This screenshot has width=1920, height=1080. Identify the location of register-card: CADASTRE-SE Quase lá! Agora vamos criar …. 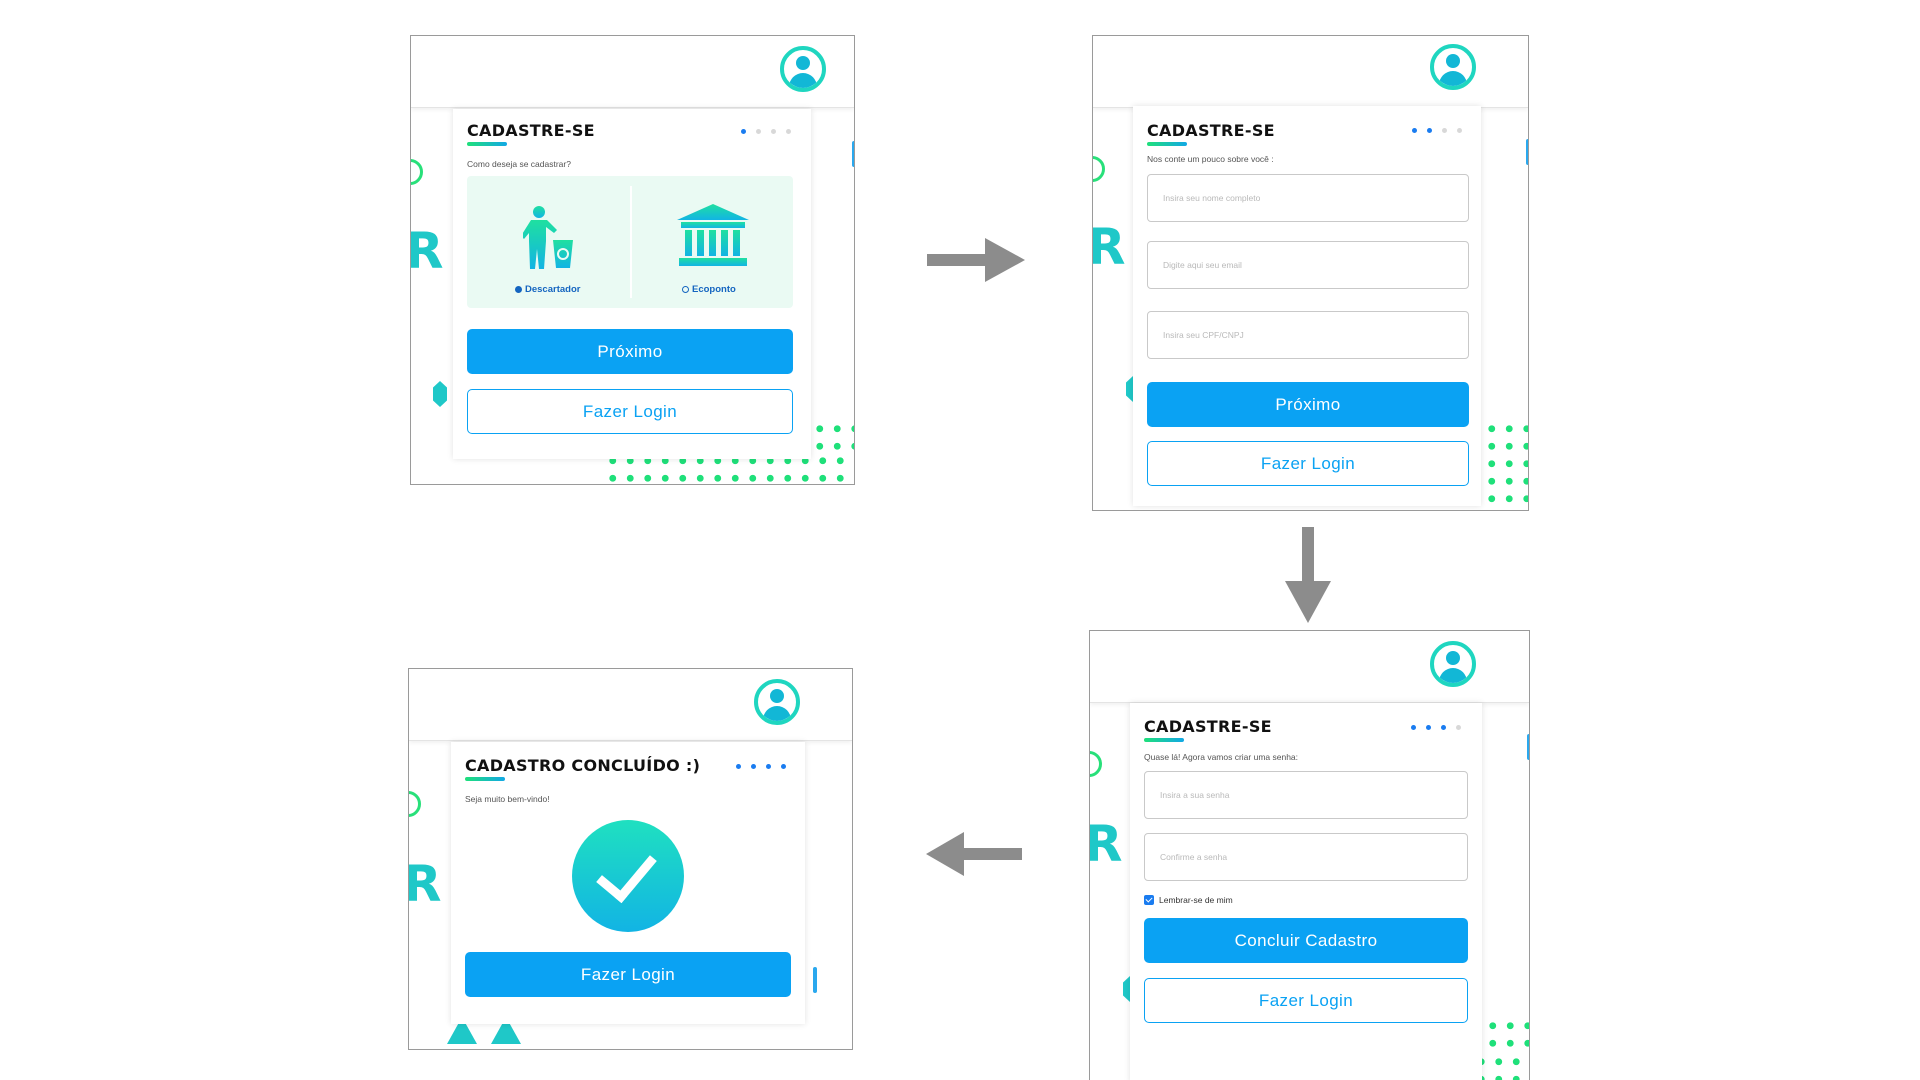
(1306, 891).